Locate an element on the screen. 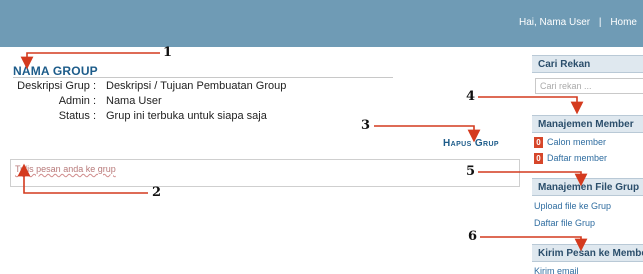  annotation-number-5: 5 is located at coordinates (471, 171).